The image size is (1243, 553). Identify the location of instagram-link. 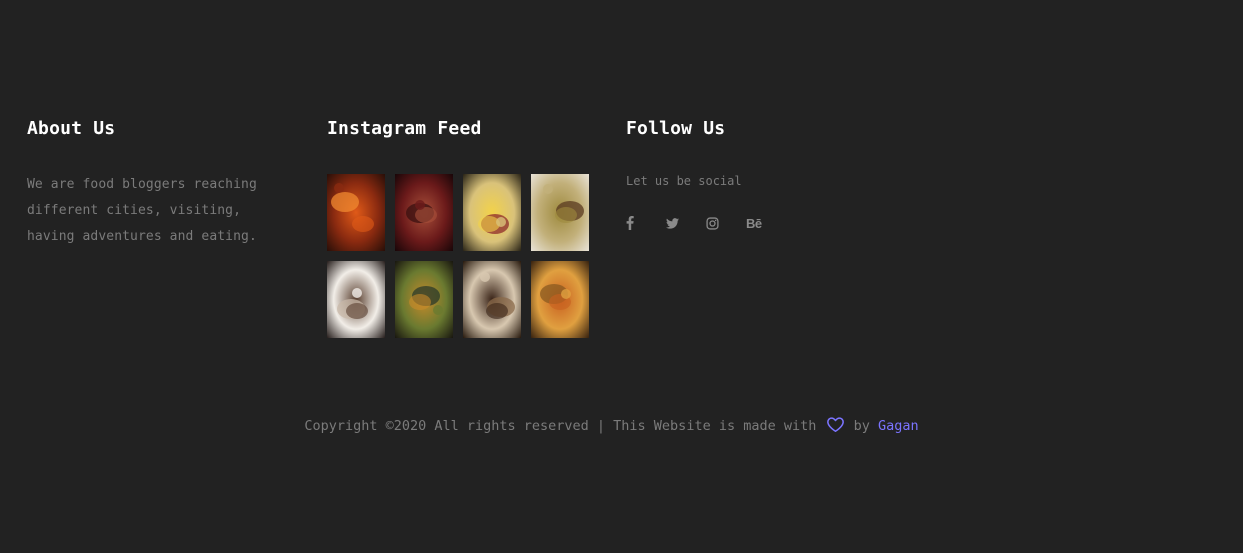
(726, 223).